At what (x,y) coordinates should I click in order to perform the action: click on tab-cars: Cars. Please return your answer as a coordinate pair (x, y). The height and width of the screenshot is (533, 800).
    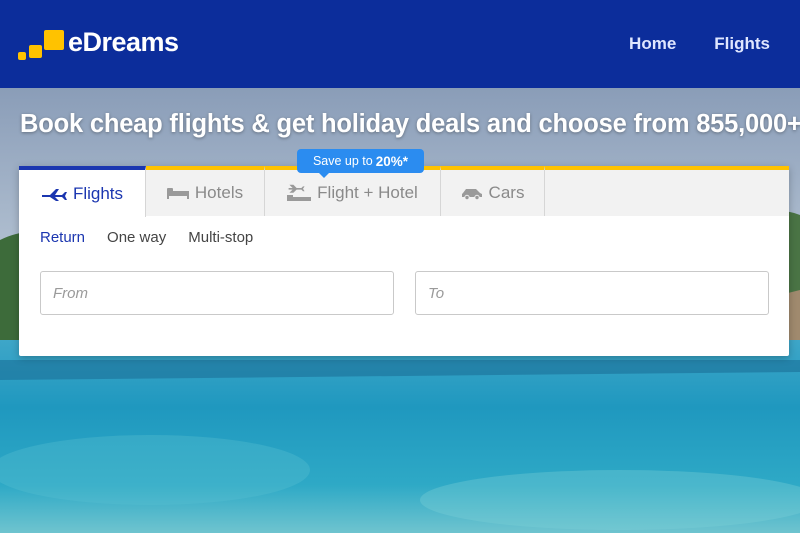
    Looking at the image, I should click on (493, 191).